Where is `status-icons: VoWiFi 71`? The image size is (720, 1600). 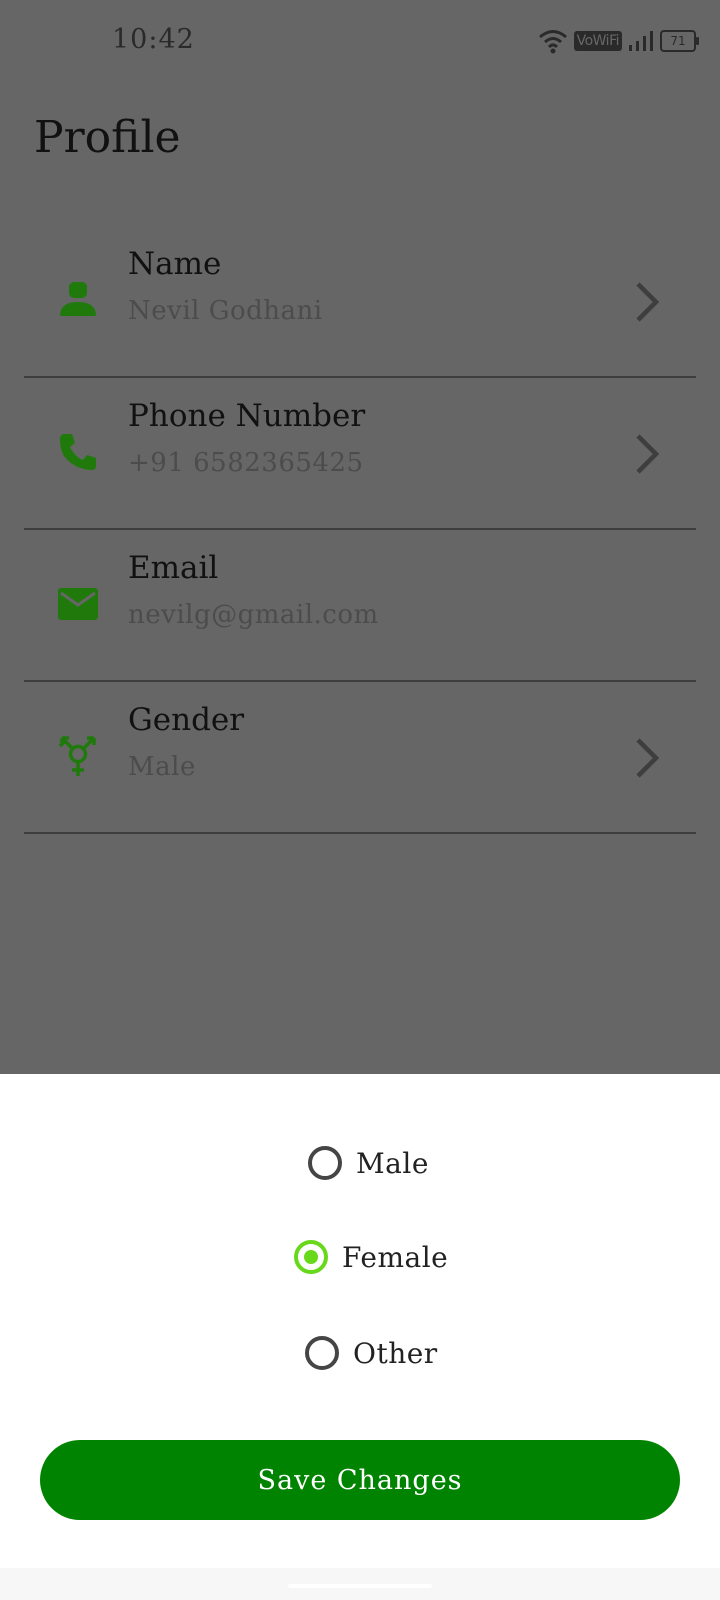
status-icons: VoWiFi 71 is located at coordinates (618, 41).